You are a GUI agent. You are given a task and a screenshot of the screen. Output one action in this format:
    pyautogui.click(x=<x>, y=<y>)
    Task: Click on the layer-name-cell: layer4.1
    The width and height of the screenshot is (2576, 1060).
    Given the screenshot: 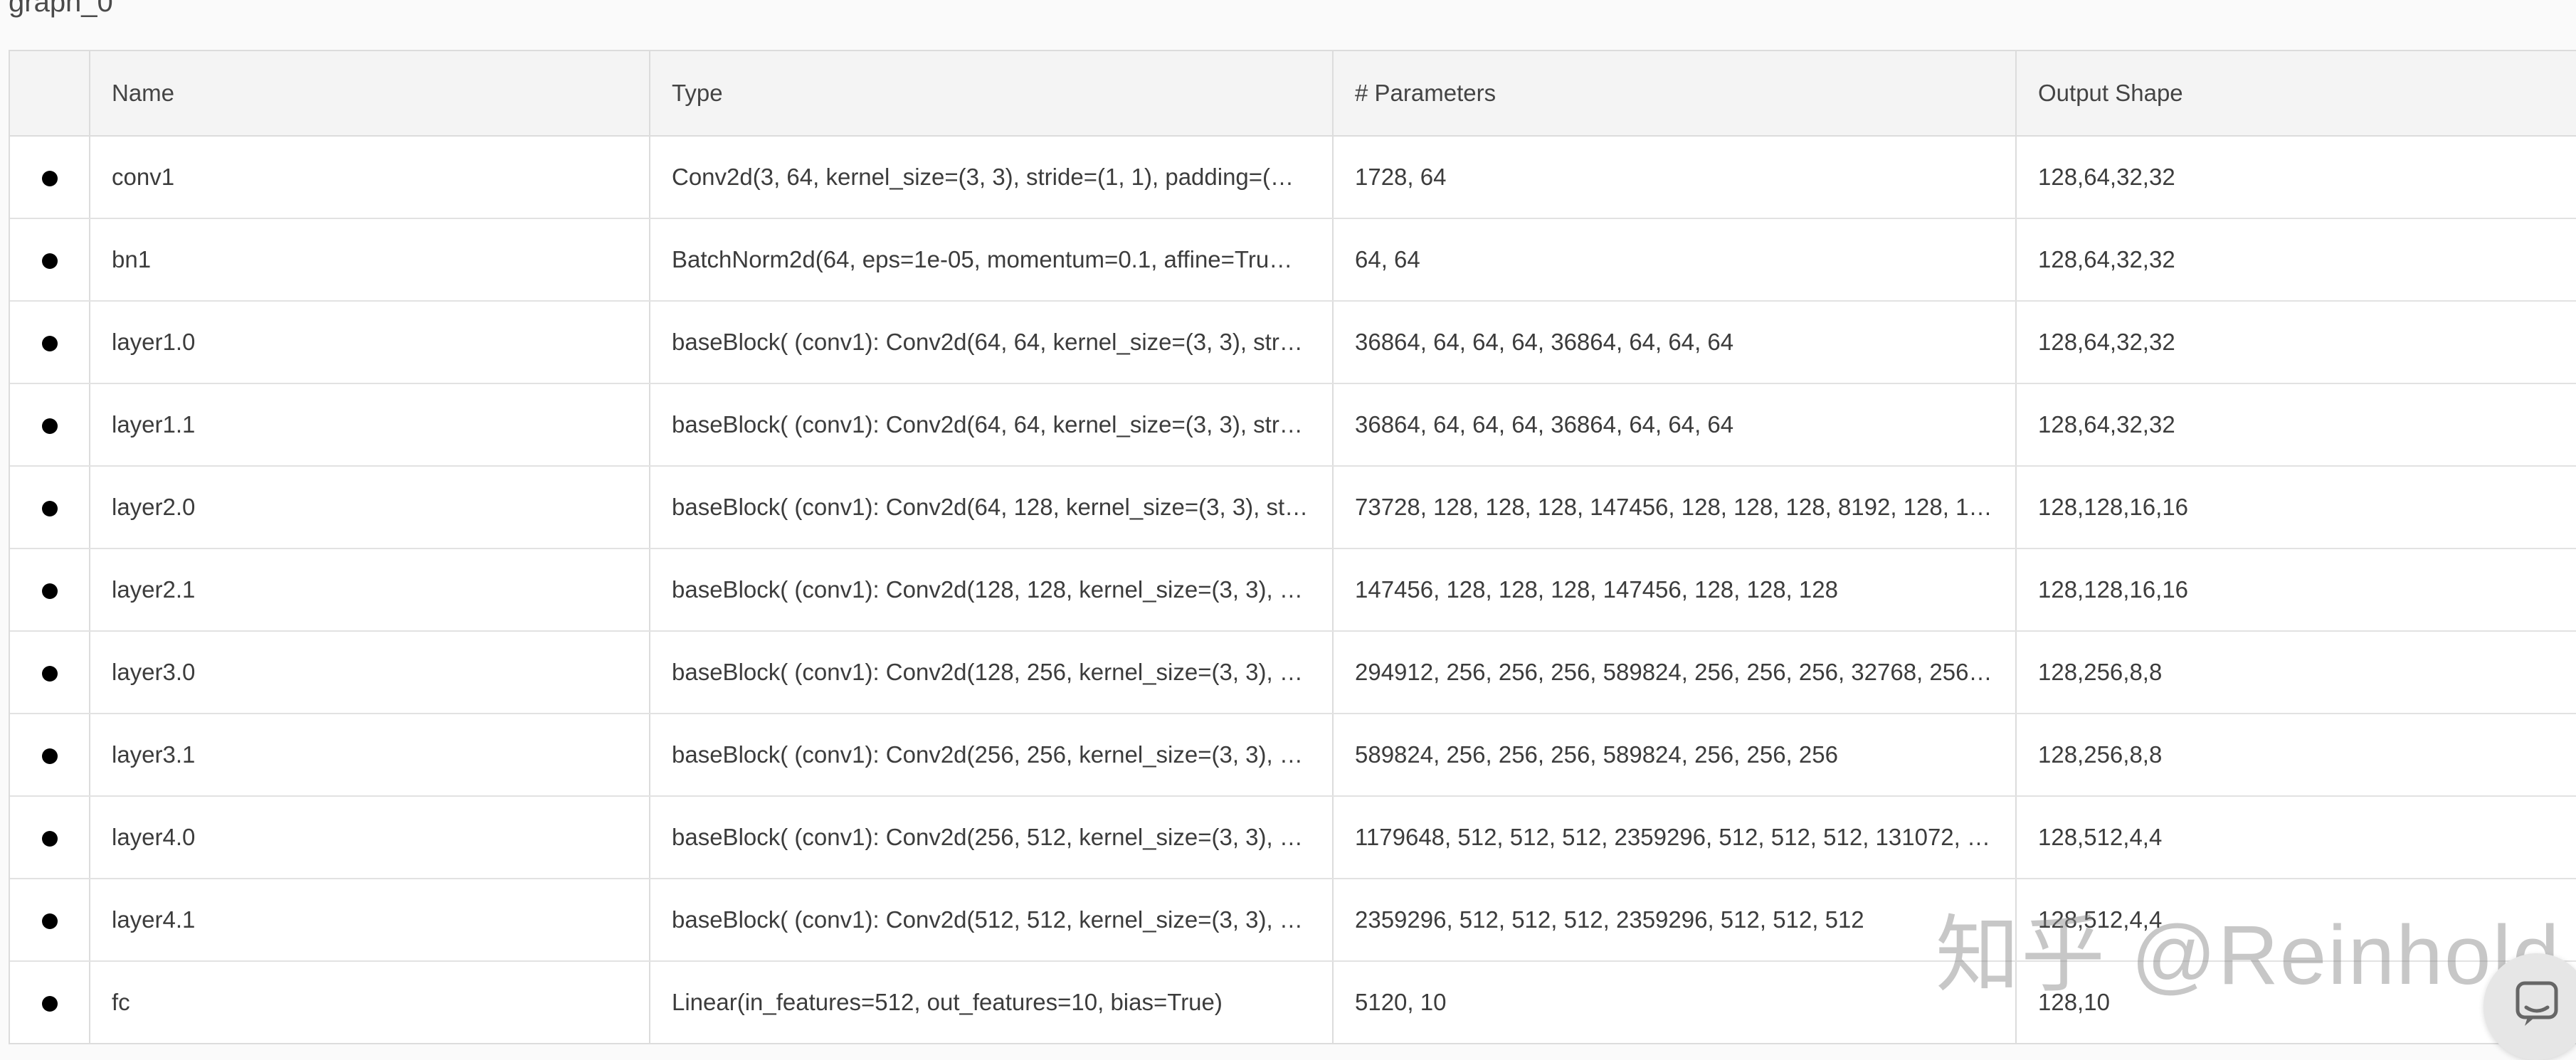 What is the action you would take?
    pyautogui.click(x=370, y=920)
    